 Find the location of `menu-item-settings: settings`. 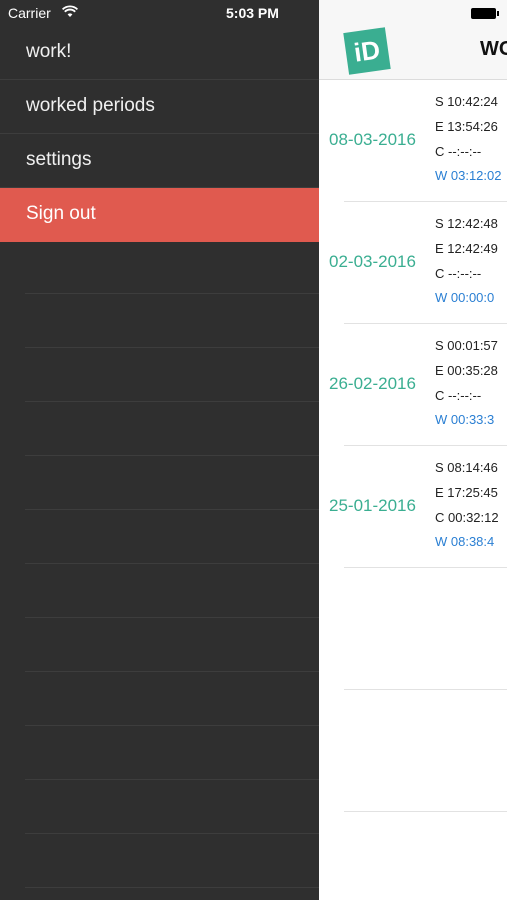

menu-item-settings: settings is located at coordinates (159, 161).